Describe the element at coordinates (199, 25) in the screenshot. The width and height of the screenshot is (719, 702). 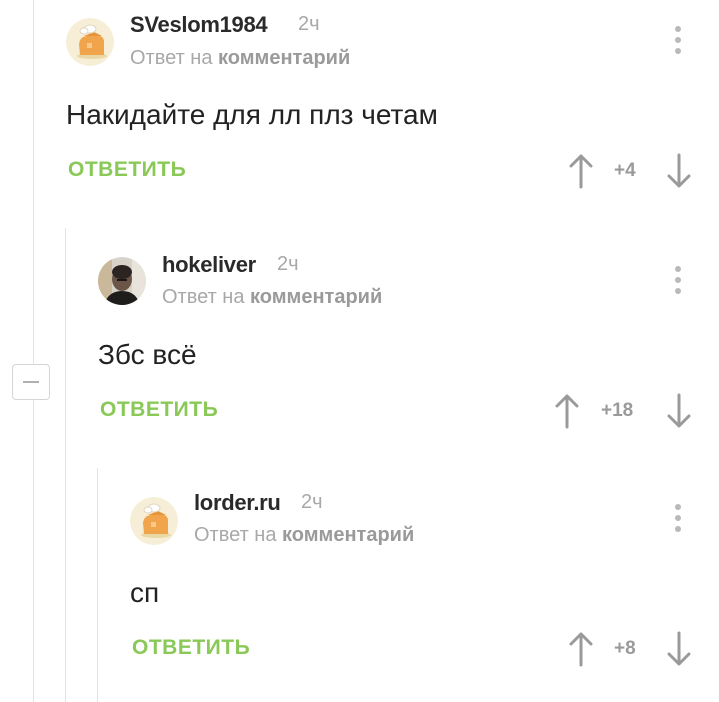
I see `comment-author: SVeslom1984` at that location.